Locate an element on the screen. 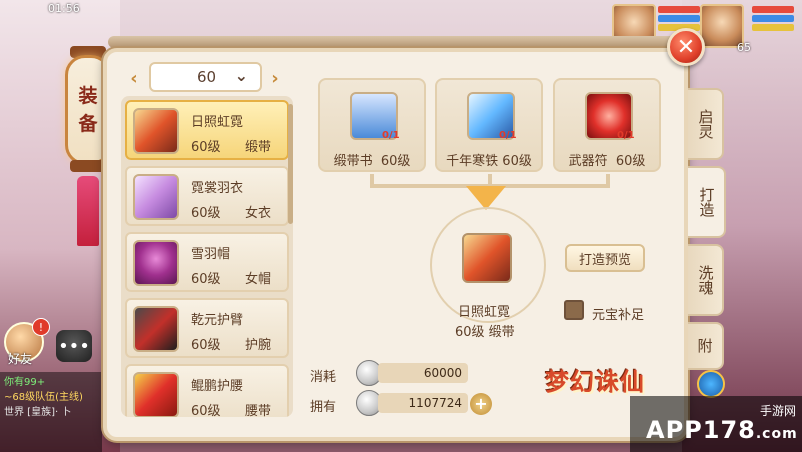 Image resolution: width=802 pixels, height=452 pixels. lantern-tassel is located at coordinates (88, 211).